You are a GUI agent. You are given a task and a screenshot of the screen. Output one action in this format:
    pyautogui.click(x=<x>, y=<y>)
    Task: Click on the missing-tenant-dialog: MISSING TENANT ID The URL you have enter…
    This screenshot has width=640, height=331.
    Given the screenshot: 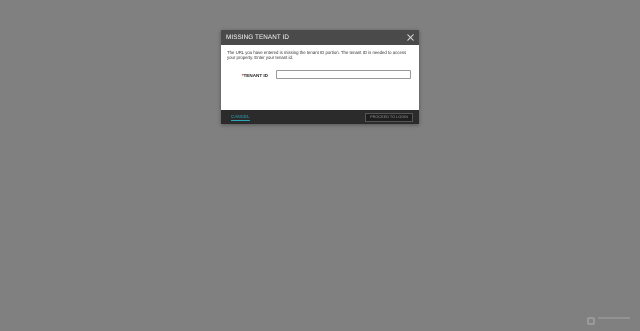 What is the action you would take?
    pyautogui.click(x=320, y=77)
    